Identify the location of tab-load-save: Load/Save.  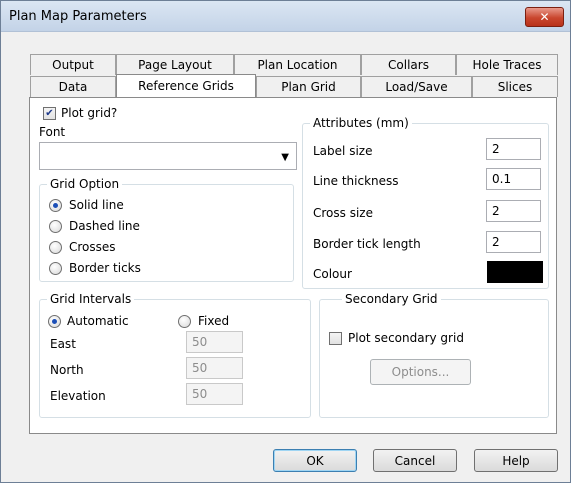
(416, 86).